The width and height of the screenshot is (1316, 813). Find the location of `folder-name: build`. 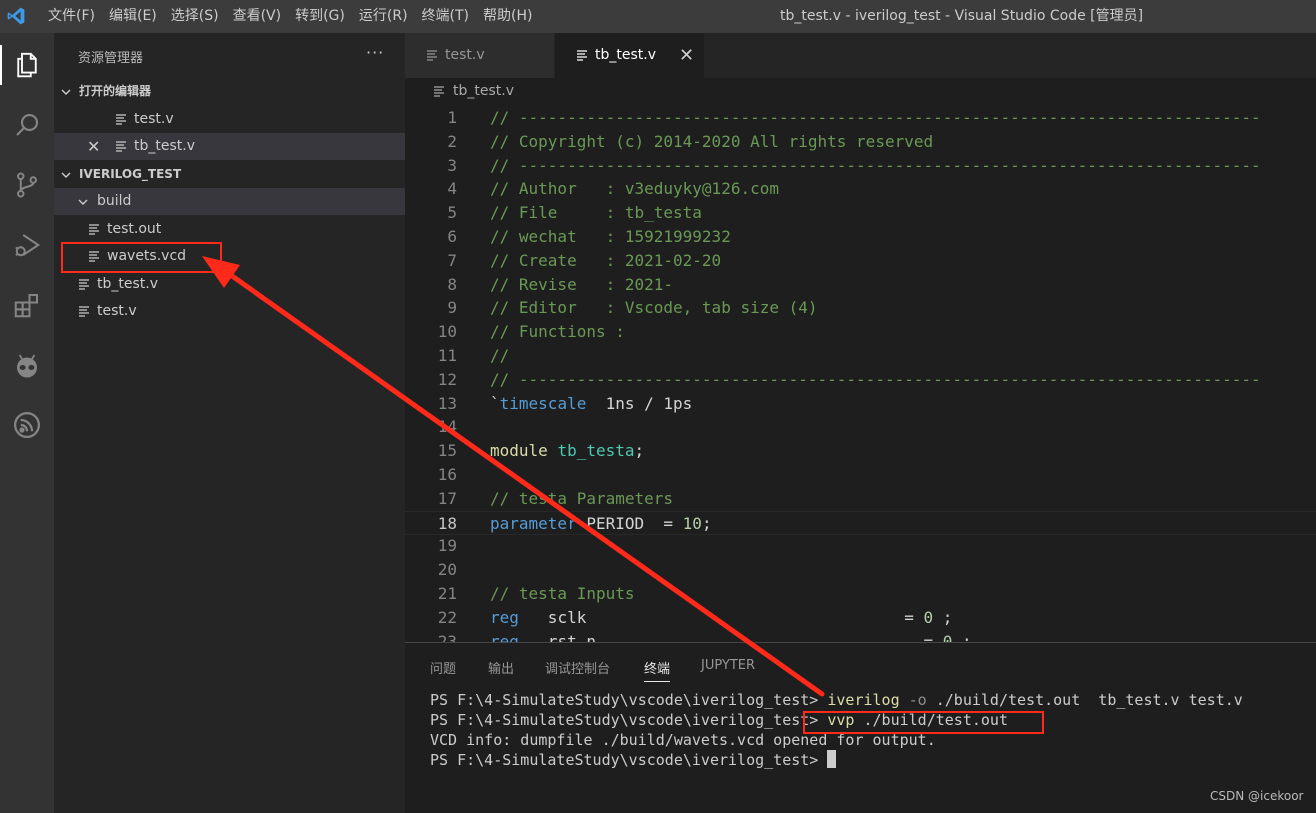

folder-name: build is located at coordinates (114, 201).